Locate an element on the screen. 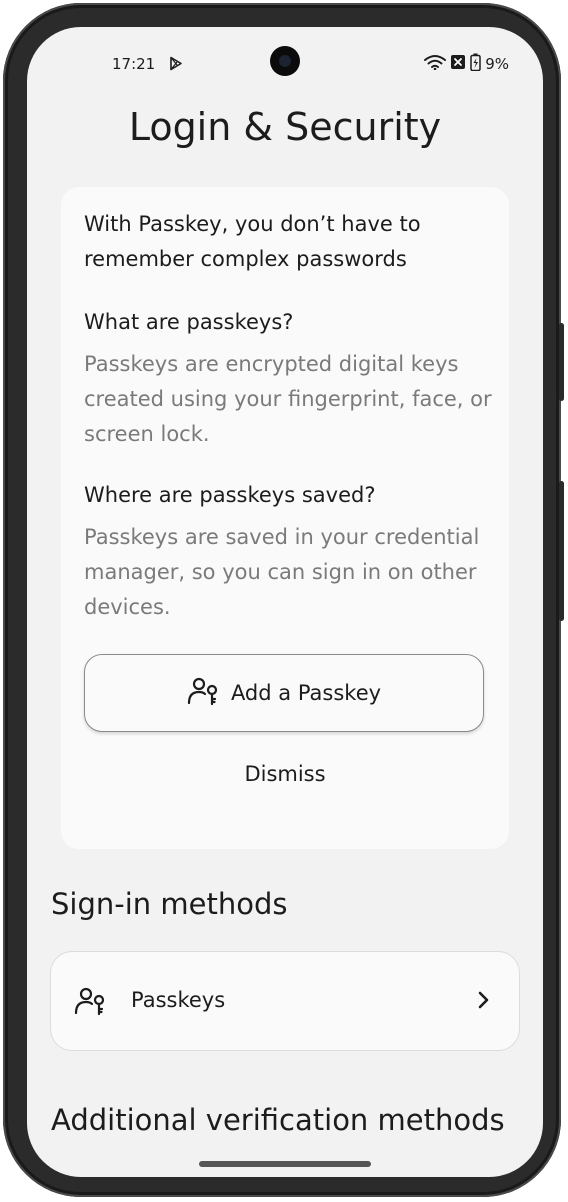  chevron-right-icon is located at coordinates (484, 1002).